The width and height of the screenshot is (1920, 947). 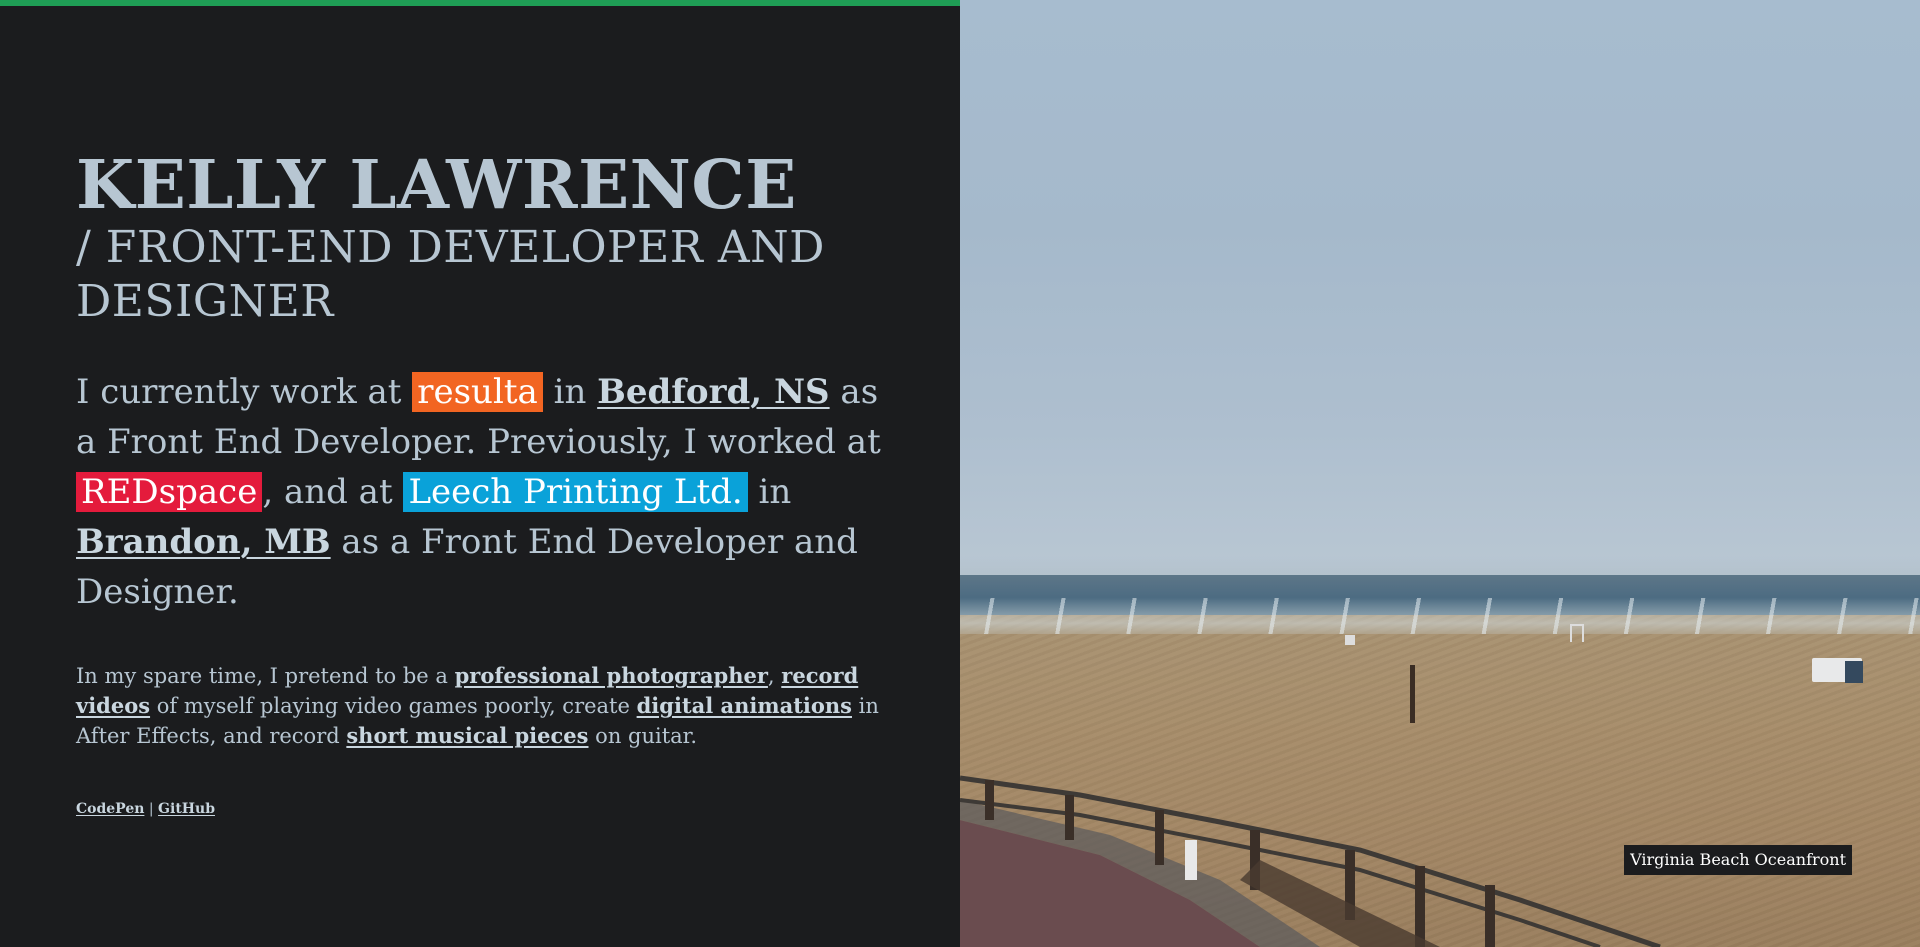 I want to click on intro-text: , and at, so click(x=333, y=492).